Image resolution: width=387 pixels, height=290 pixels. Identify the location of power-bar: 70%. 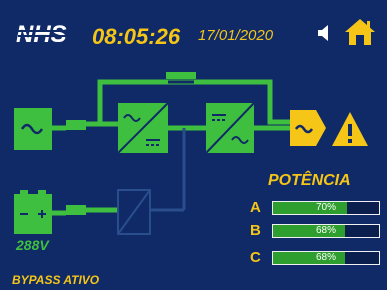
(326, 208).